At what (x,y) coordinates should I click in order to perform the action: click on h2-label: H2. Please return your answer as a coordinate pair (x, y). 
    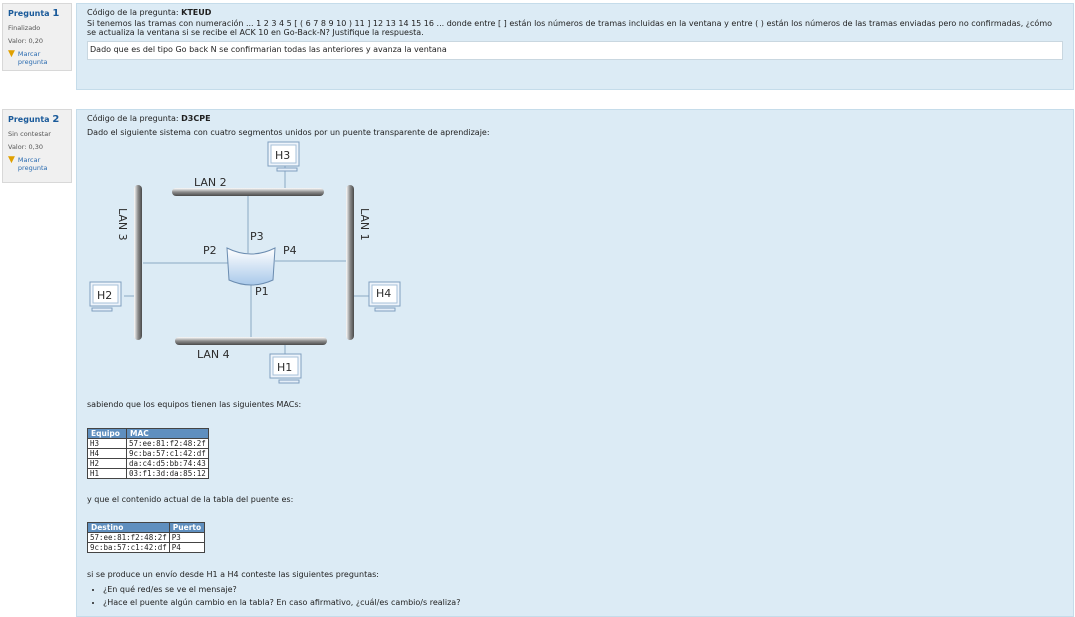
    Looking at the image, I should click on (104, 295).